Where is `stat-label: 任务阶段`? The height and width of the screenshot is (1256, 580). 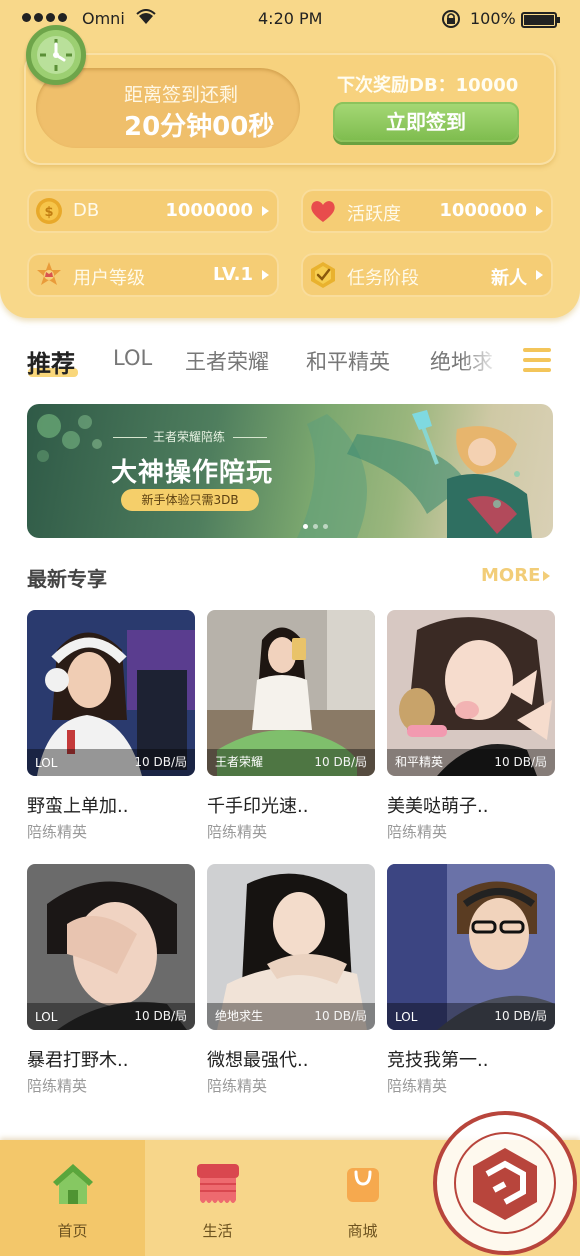 stat-label: 任务阶段 is located at coordinates (383, 278).